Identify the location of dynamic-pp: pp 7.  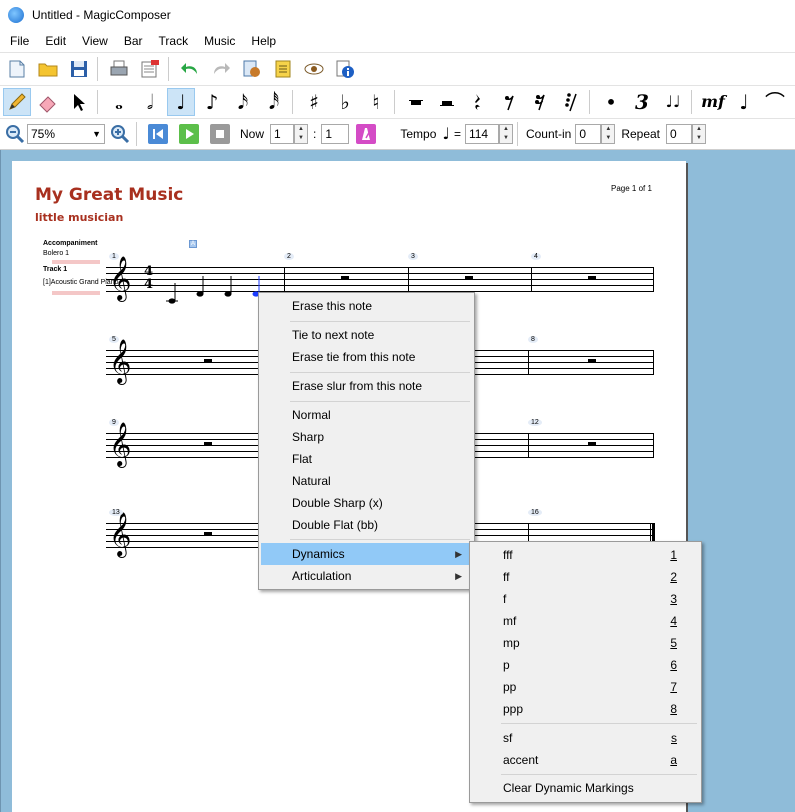
(585, 687).